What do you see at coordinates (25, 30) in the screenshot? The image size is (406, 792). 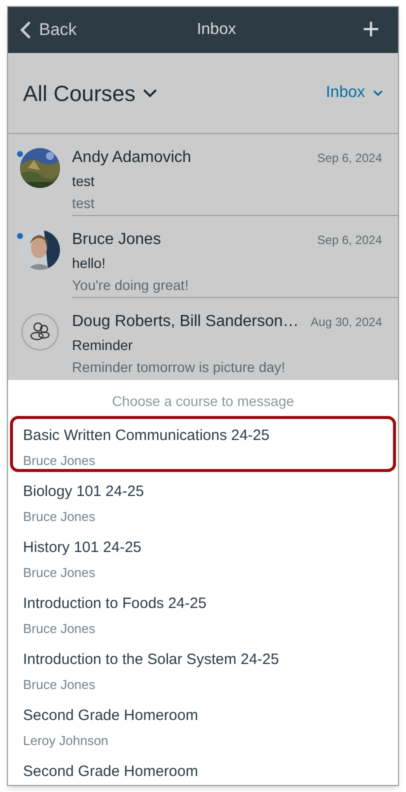 I see `chevron-left-icon` at bounding box center [25, 30].